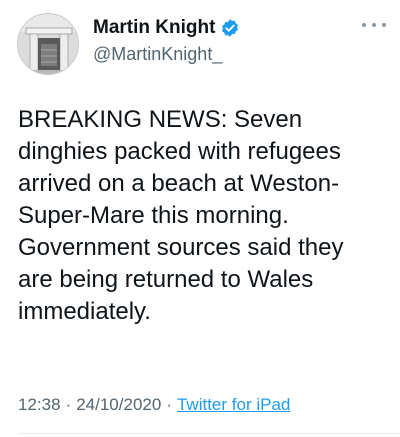 Image resolution: width=400 pixels, height=437 pixels. I want to click on tweet-time: 12:38, so click(39, 405).